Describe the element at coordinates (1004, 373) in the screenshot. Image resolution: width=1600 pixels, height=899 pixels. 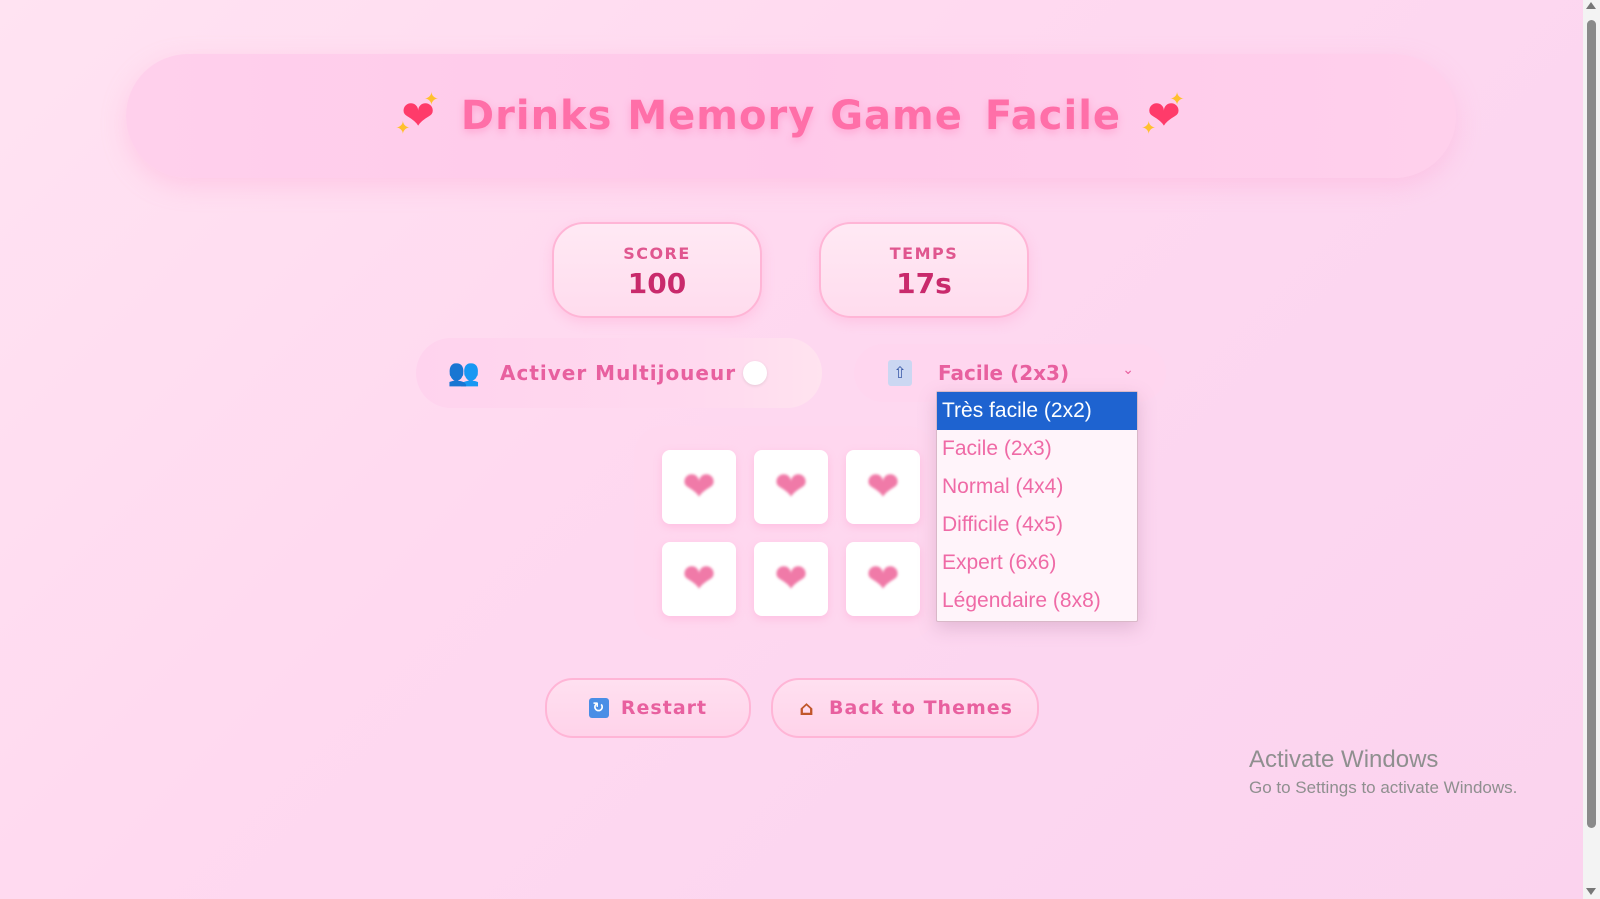
I see `difficulty-selected-value: Facile (2x3)` at that location.